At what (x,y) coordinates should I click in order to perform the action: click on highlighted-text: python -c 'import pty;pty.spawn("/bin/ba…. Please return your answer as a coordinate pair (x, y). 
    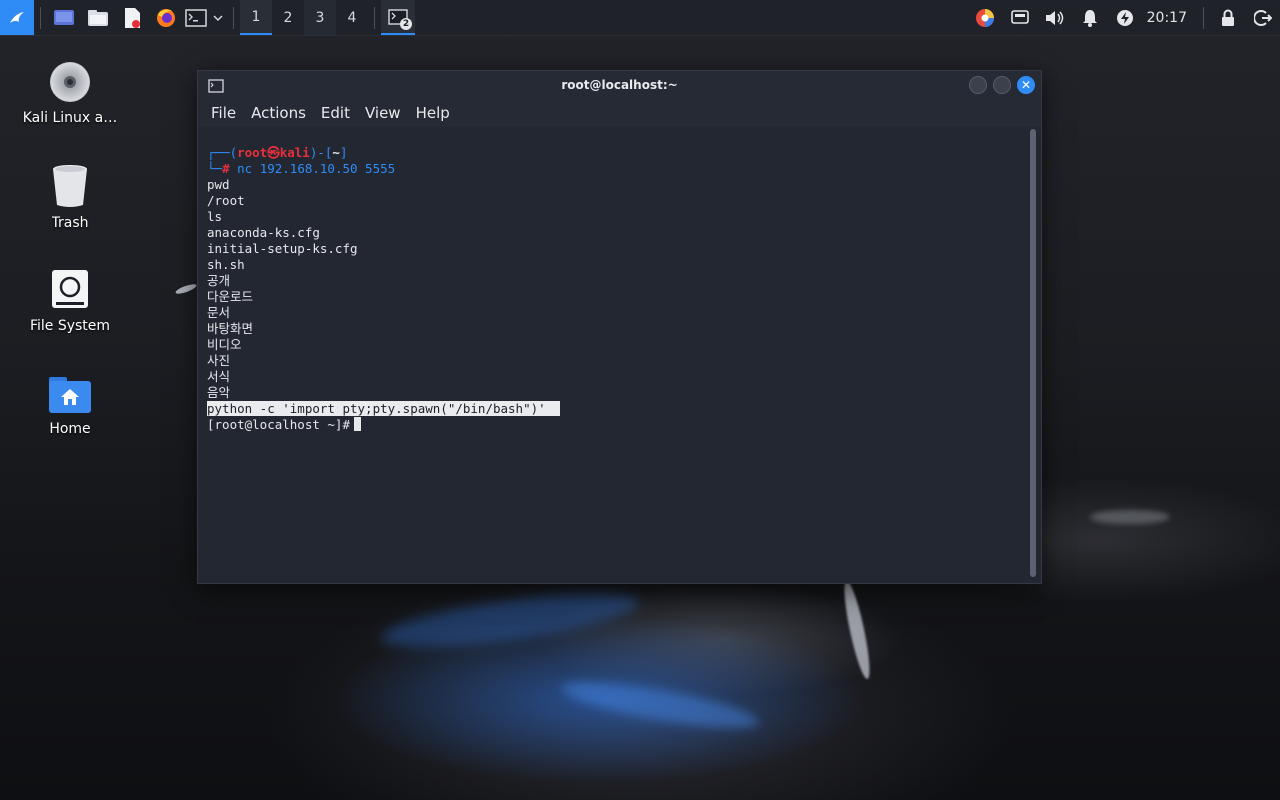
    Looking at the image, I should click on (383, 408).